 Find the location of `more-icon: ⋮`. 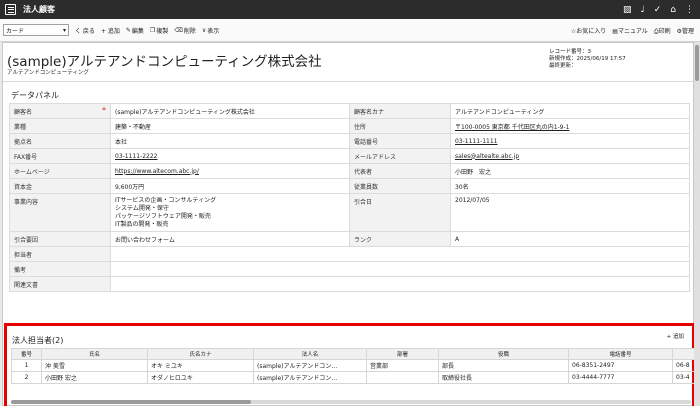

more-icon: ⋮ is located at coordinates (689, 10).